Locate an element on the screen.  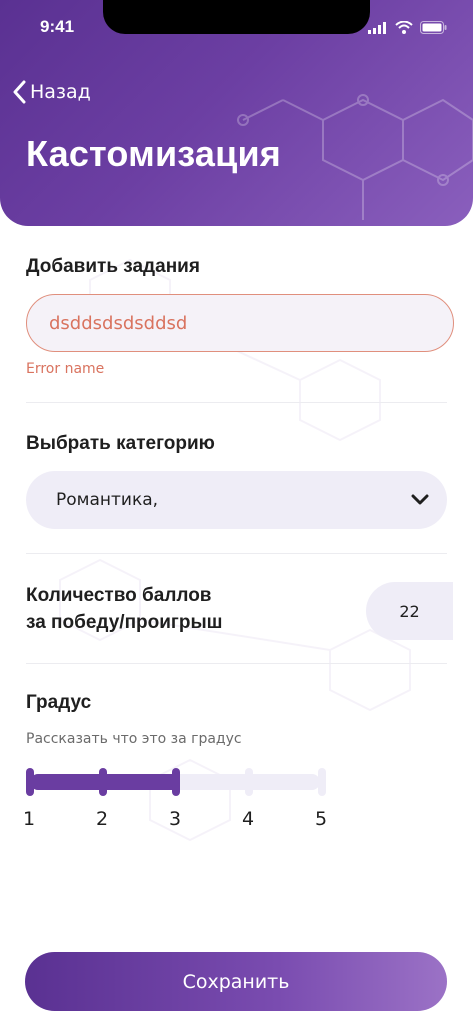
degree-subtitle: Рассказать что это за градус is located at coordinates (134, 739).